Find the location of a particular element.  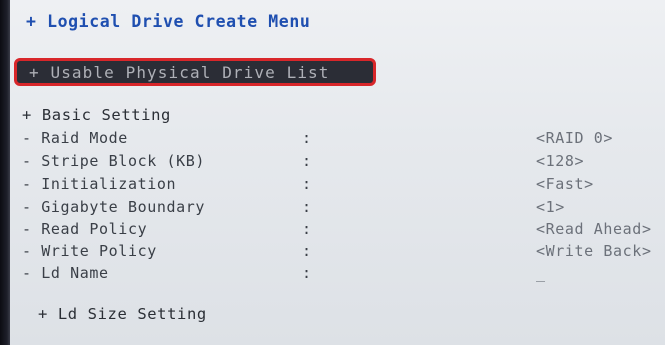

basic-setting-header: + Basic Setting is located at coordinates (96, 115).